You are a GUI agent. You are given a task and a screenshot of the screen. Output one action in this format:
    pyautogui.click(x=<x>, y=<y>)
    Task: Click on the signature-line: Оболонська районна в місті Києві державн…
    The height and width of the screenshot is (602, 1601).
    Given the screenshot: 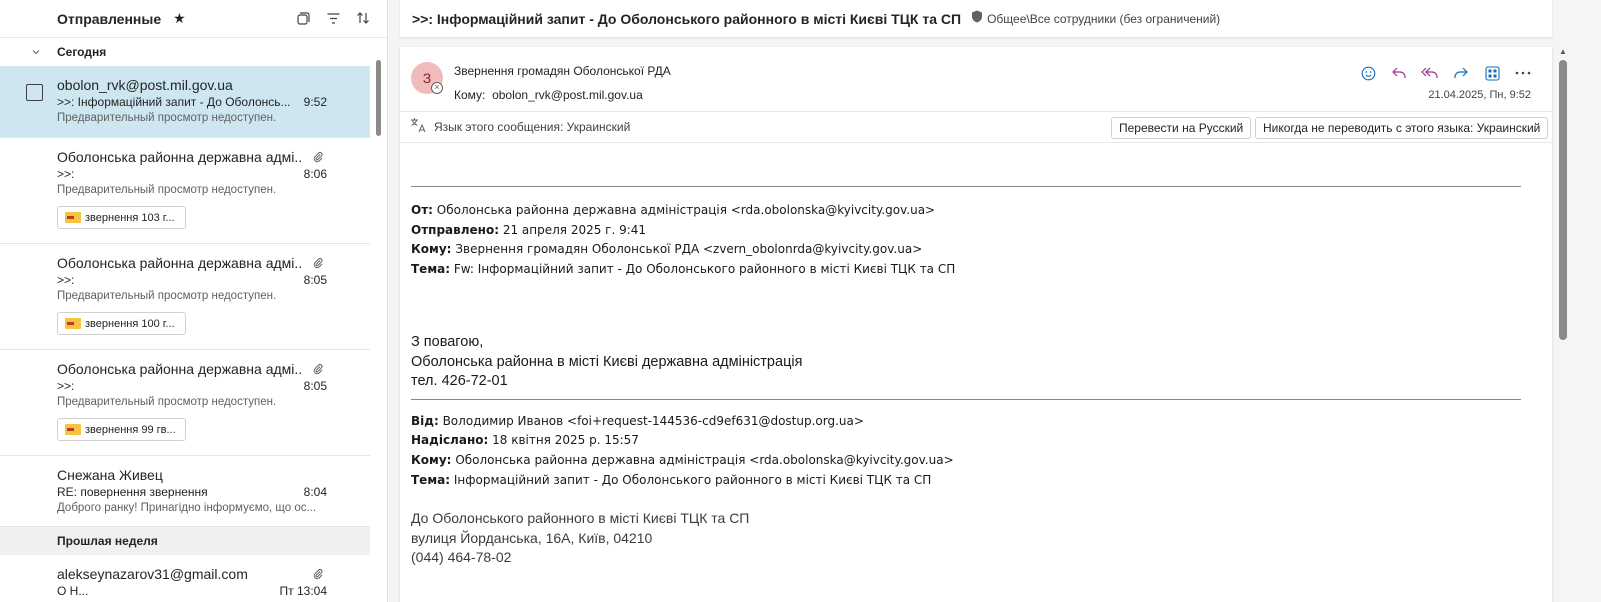 What is the action you would take?
    pyautogui.click(x=607, y=361)
    